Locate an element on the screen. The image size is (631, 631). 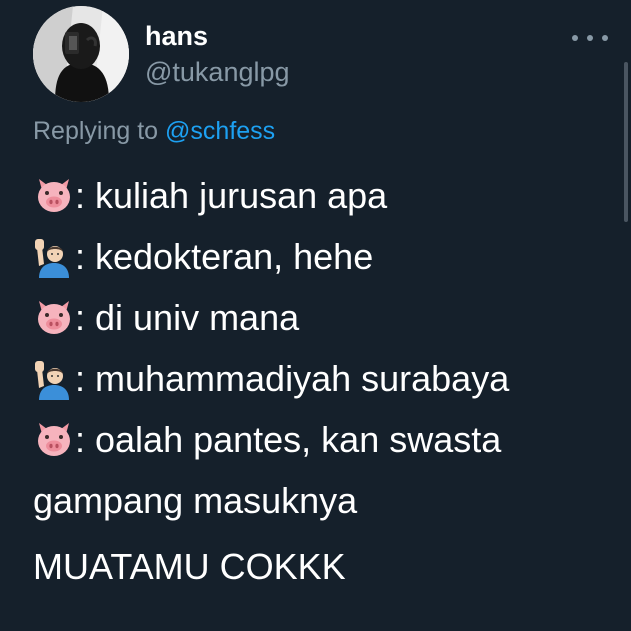
avatar-photo is located at coordinates (81, 54).